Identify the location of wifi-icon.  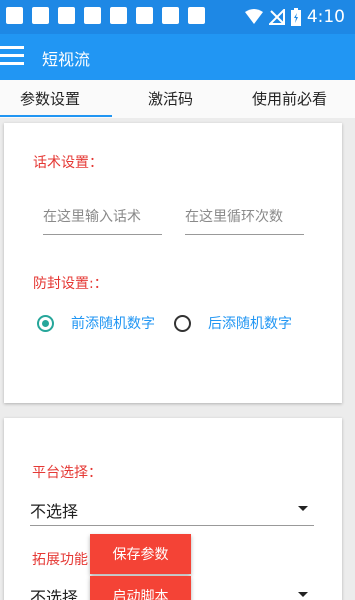
(253, 16).